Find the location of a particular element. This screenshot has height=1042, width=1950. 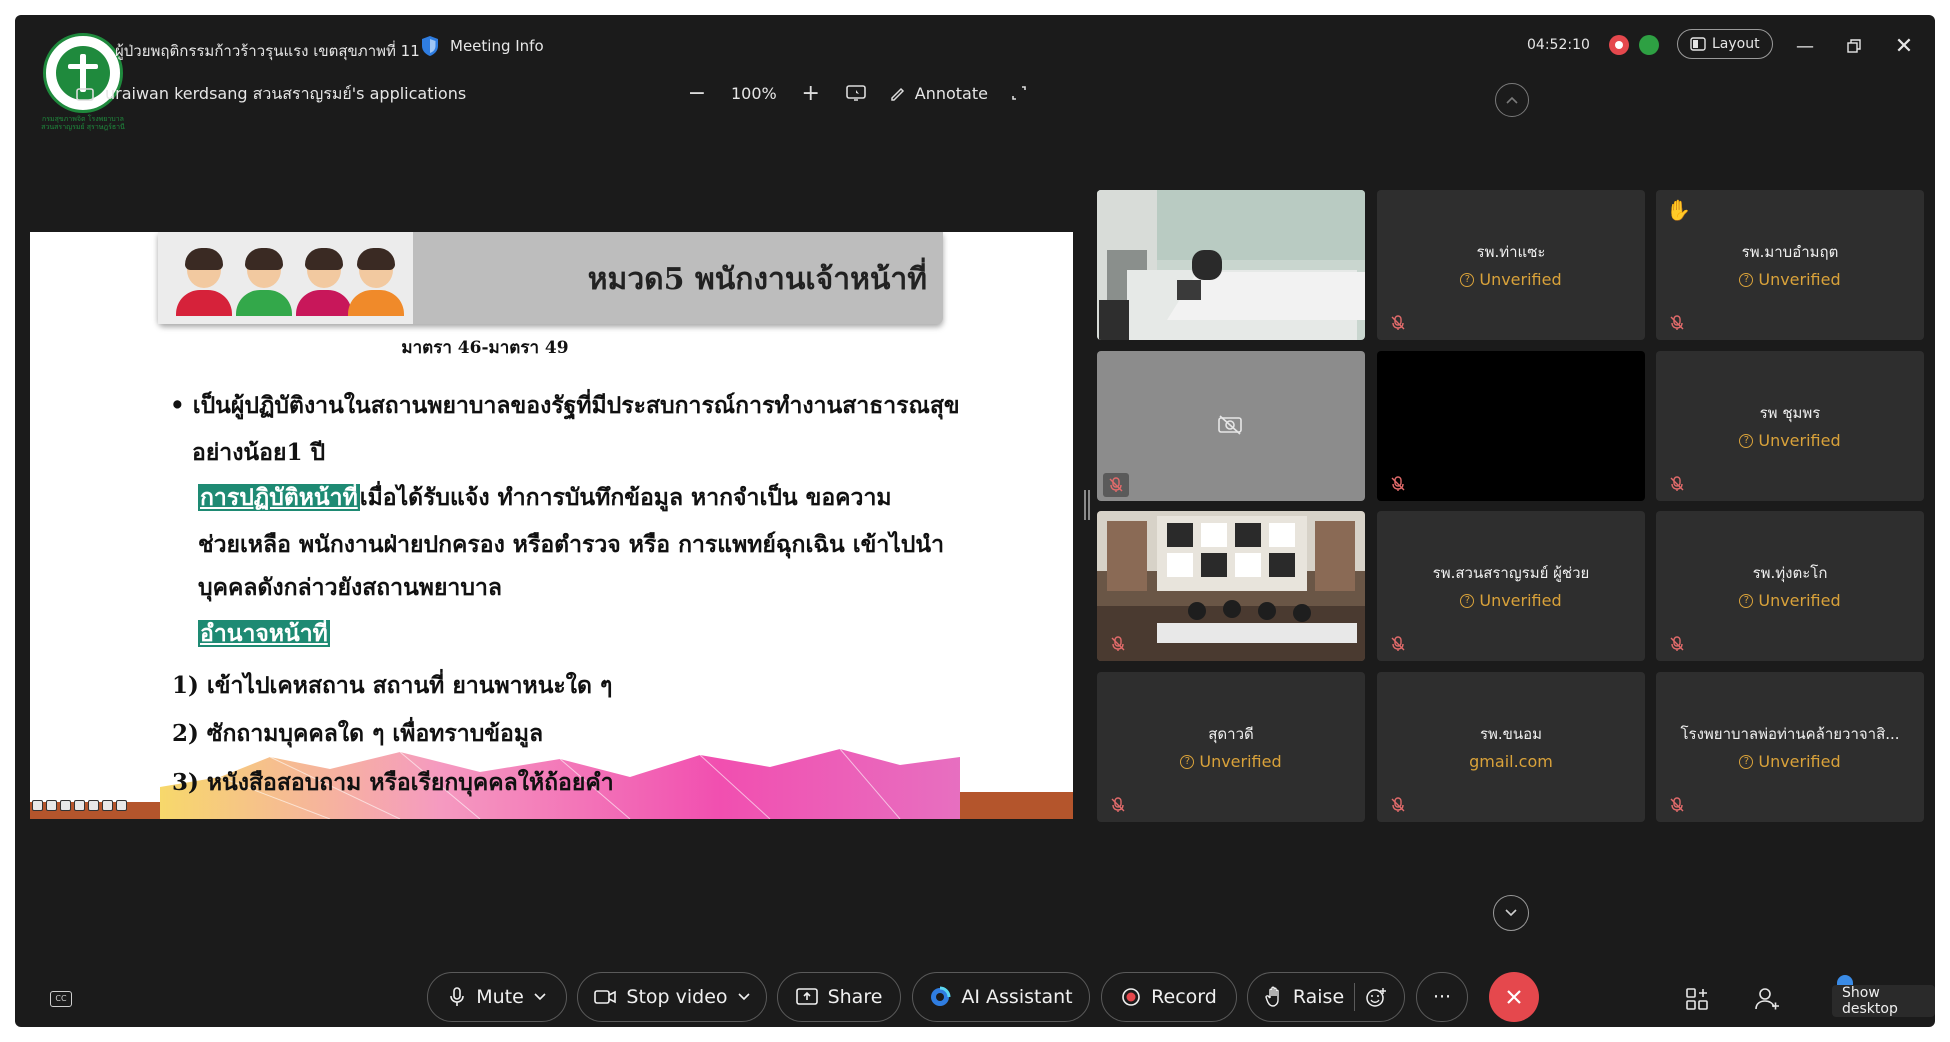

record-button: Record is located at coordinates (1169, 997).